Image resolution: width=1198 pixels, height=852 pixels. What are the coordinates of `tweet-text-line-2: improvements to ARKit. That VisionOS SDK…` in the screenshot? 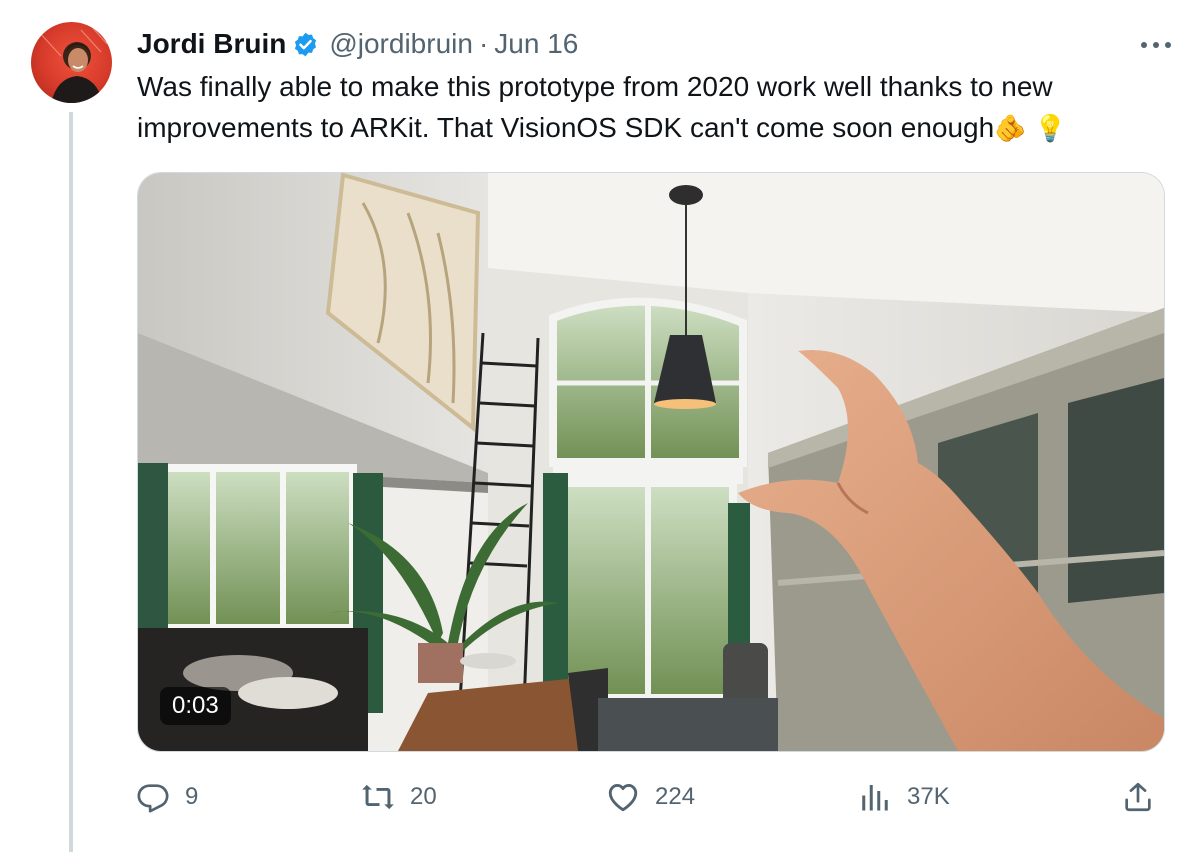 It's located at (657, 128).